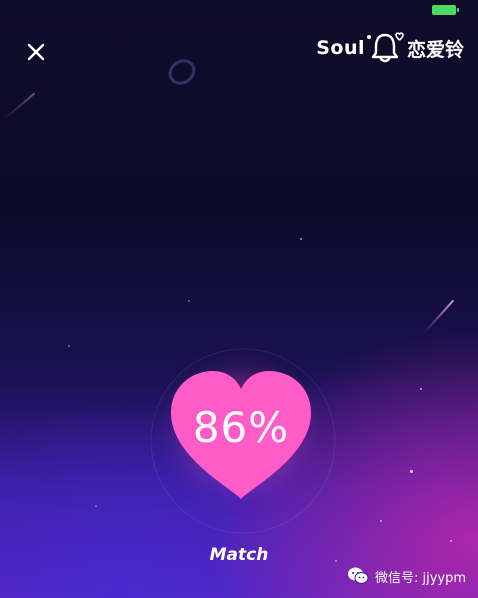  Describe the element at coordinates (420, 578) in the screenshot. I see `watermark-text: 微信号: jjyypm` at that location.